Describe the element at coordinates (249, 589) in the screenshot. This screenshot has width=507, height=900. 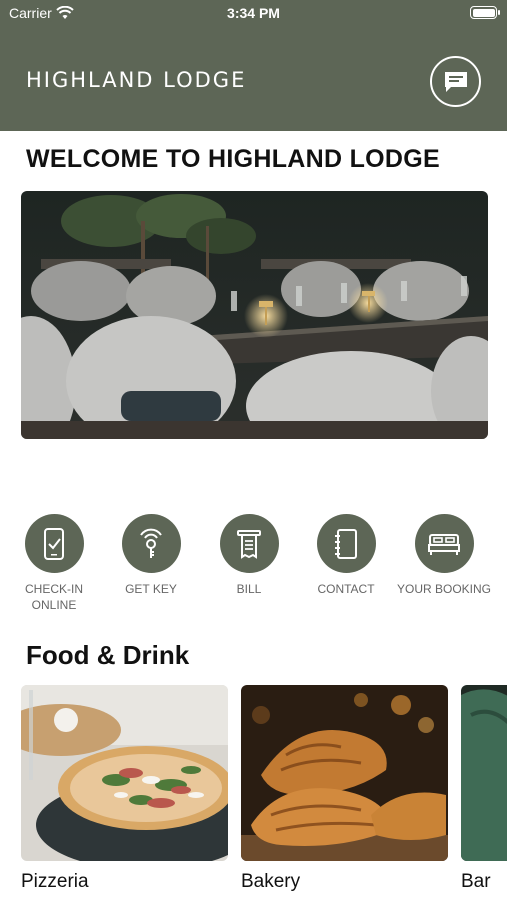
I see `bill-label: BILL` at that location.